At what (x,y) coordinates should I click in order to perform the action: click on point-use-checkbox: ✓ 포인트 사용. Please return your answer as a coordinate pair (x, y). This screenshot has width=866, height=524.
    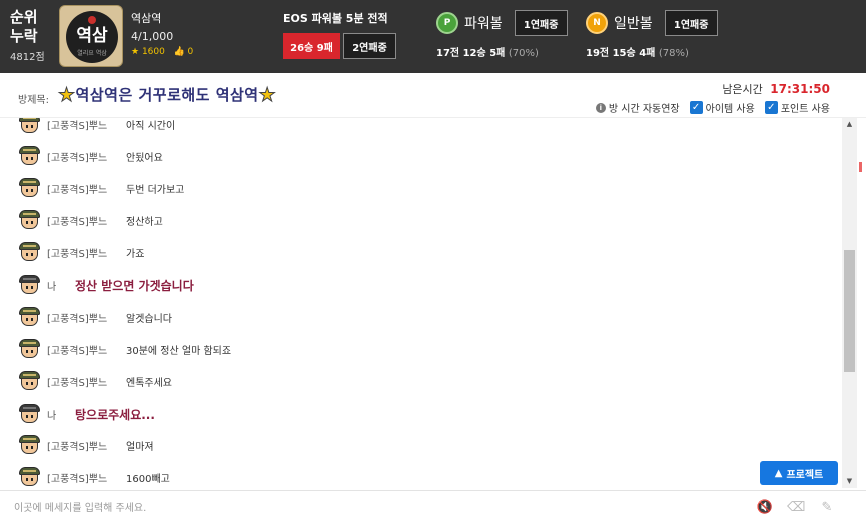
    Looking at the image, I should click on (797, 107).